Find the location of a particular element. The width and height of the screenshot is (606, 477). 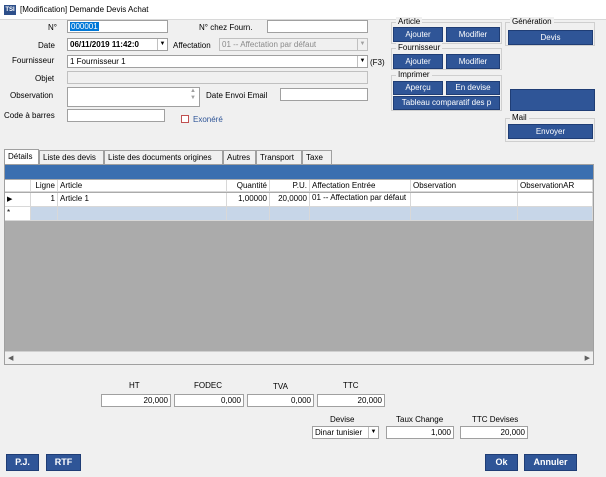

article-ajouter-button: Ajouter is located at coordinates (418, 34).